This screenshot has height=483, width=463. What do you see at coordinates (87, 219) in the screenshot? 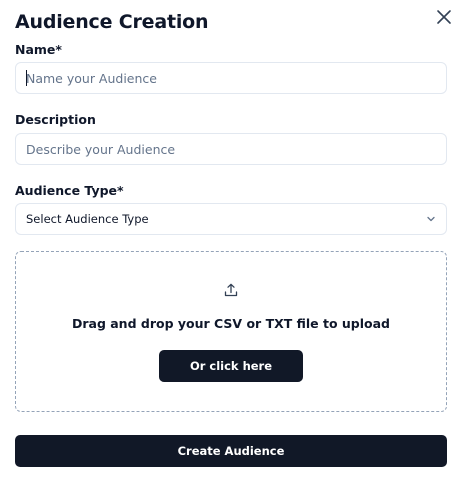
I see `audience-type-selected: Select Audience Type` at bounding box center [87, 219].